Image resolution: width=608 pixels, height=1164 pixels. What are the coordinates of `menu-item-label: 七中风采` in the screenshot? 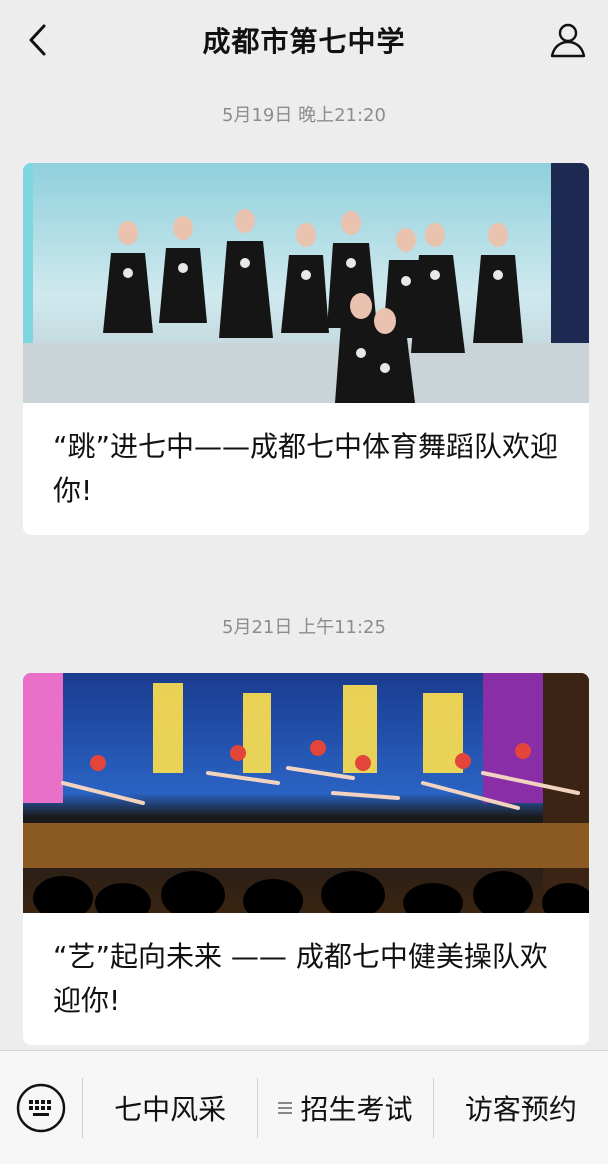 It's located at (170, 1109).